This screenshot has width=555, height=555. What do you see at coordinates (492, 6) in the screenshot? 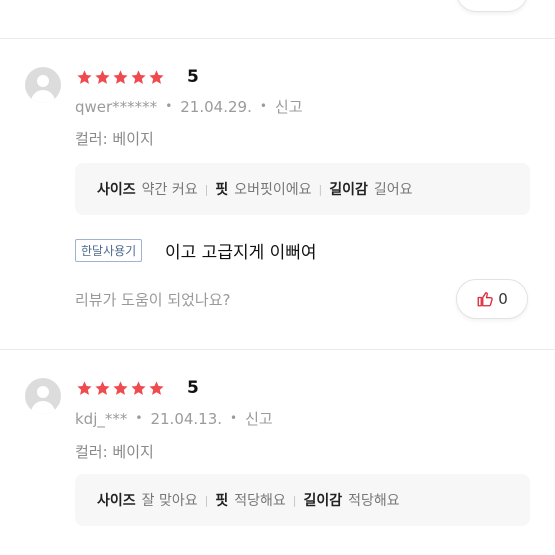
I see `prev-like-button` at bounding box center [492, 6].